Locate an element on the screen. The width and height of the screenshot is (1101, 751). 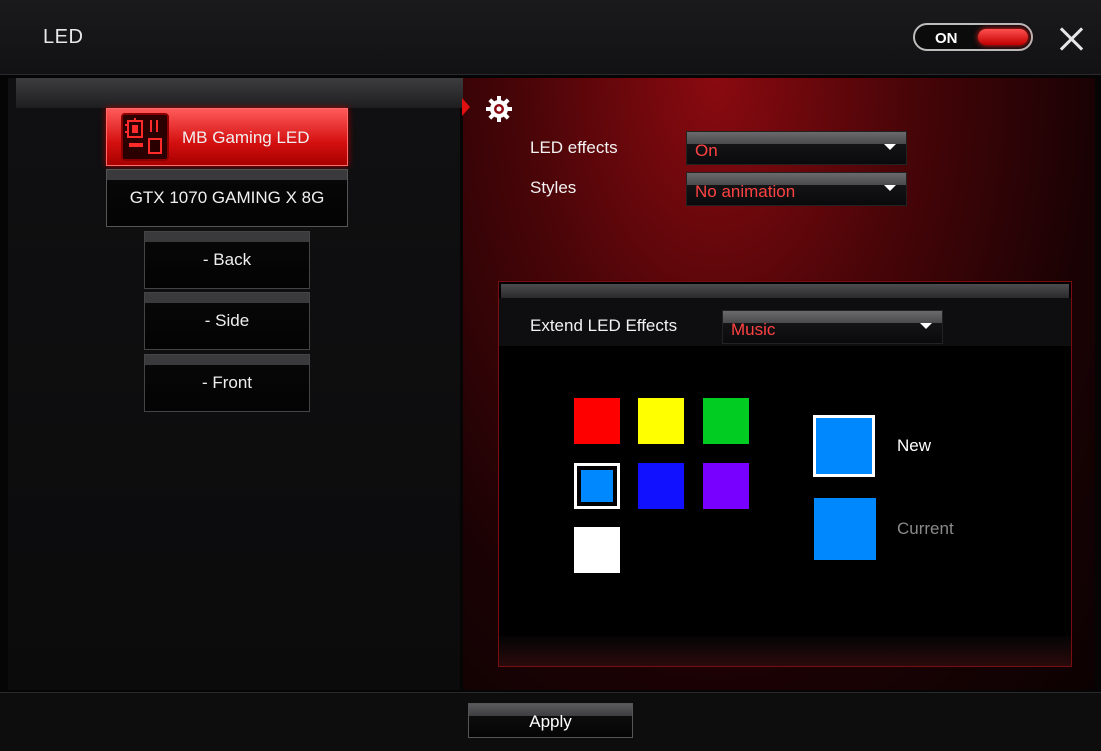
toggle-knob is located at coordinates (1003, 37).